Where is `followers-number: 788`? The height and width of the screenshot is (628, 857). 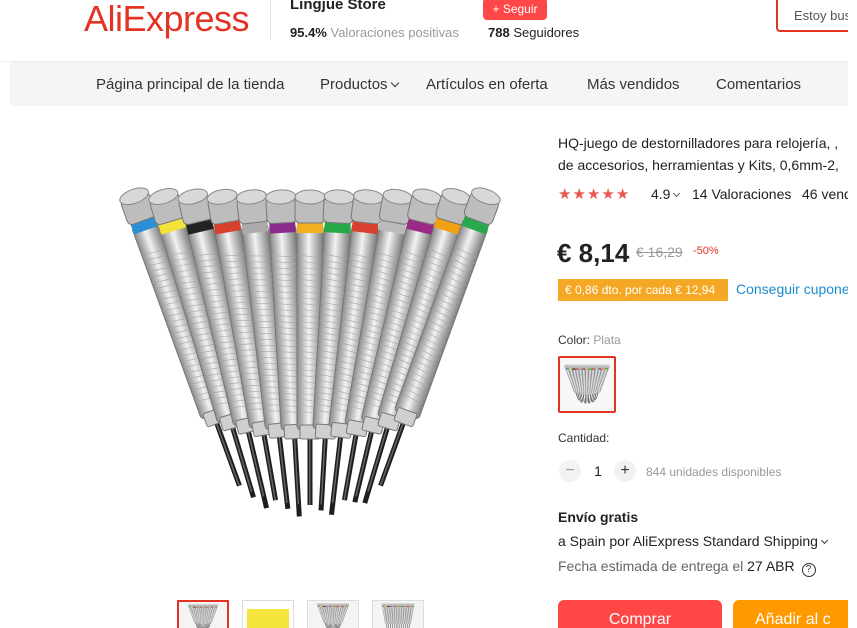 followers-number: 788 is located at coordinates (499, 32).